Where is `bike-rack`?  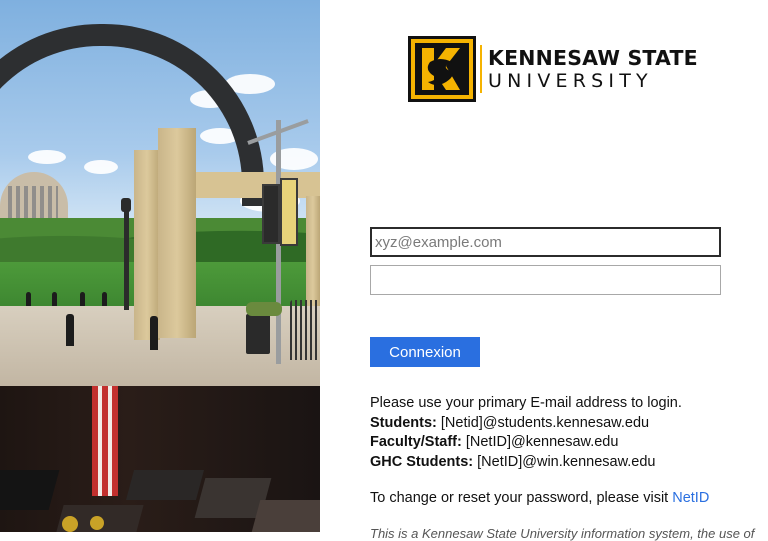 bike-rack is located at coordinates (305, 330).